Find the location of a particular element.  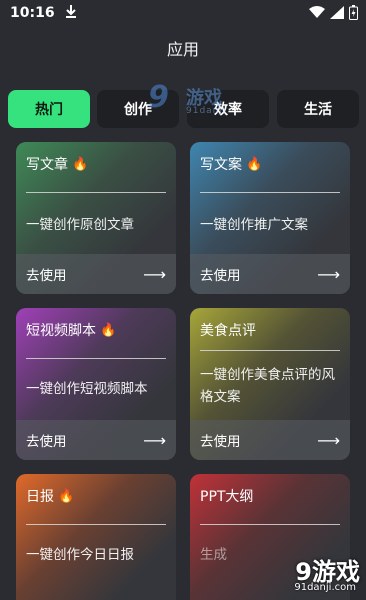

battery-icon is located at coordinates (353, 12).